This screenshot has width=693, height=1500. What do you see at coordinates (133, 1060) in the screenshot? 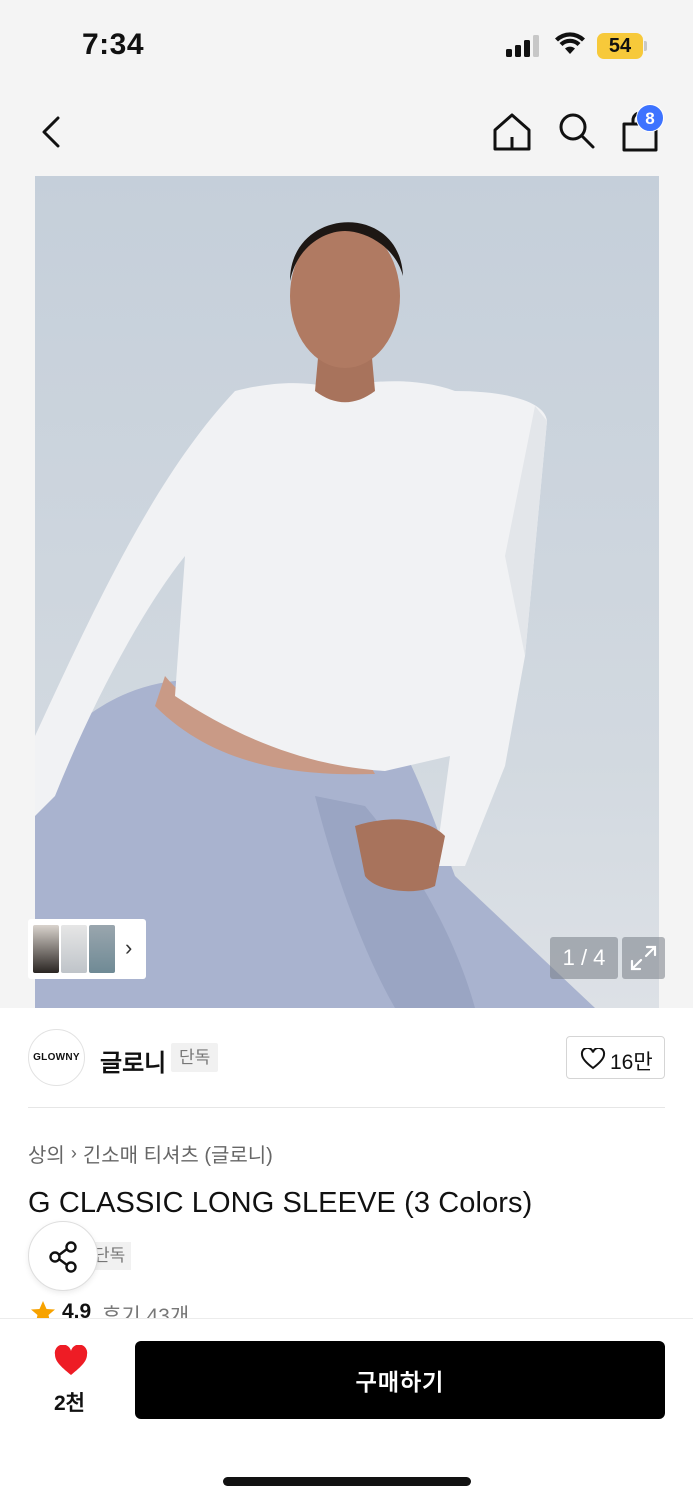
I see `brand-name: 글로니` at bounding box center [133, 1060].